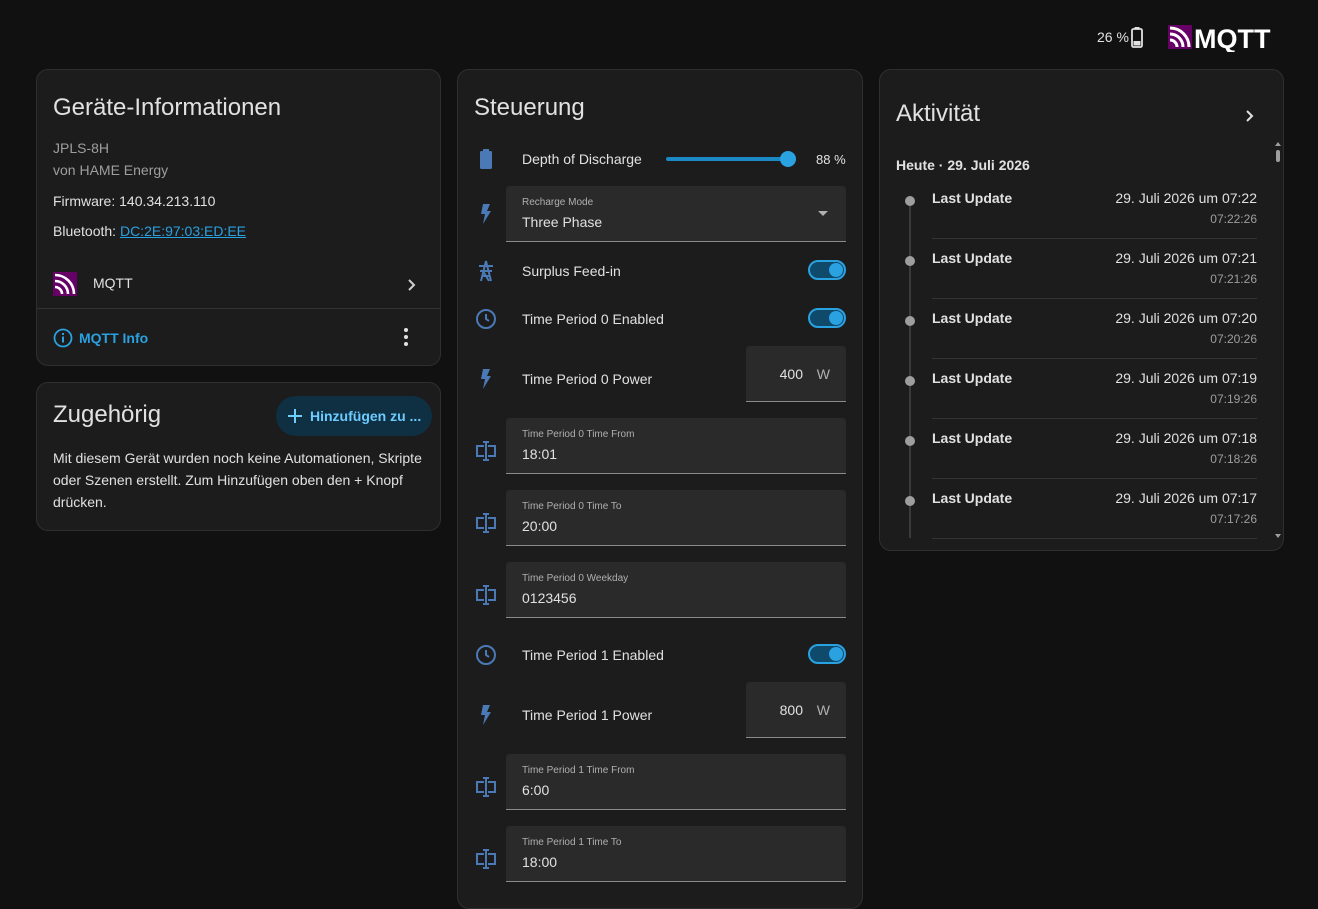  I want to click on tp1-time-from-field: Time Period 1 Time From 6:00, so click(676, 782).